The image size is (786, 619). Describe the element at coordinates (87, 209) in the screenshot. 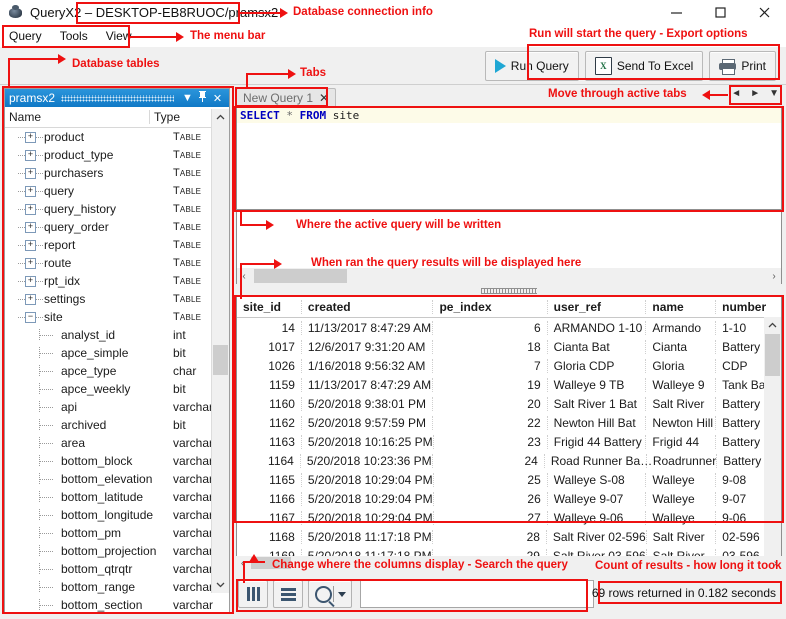

I see `tree-row-name-cell: + query_history` at that location.